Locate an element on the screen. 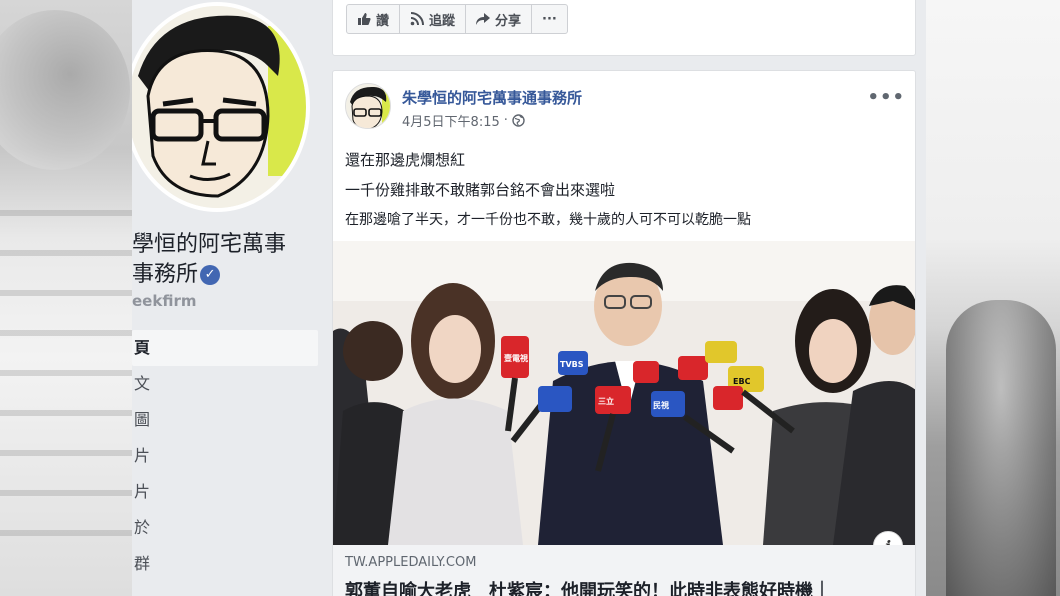 Image resolution: width=1060 pixels, height=596 pixels. link-domain: TW.APPLEDAILY.COM is located at coordinates (411, 562).